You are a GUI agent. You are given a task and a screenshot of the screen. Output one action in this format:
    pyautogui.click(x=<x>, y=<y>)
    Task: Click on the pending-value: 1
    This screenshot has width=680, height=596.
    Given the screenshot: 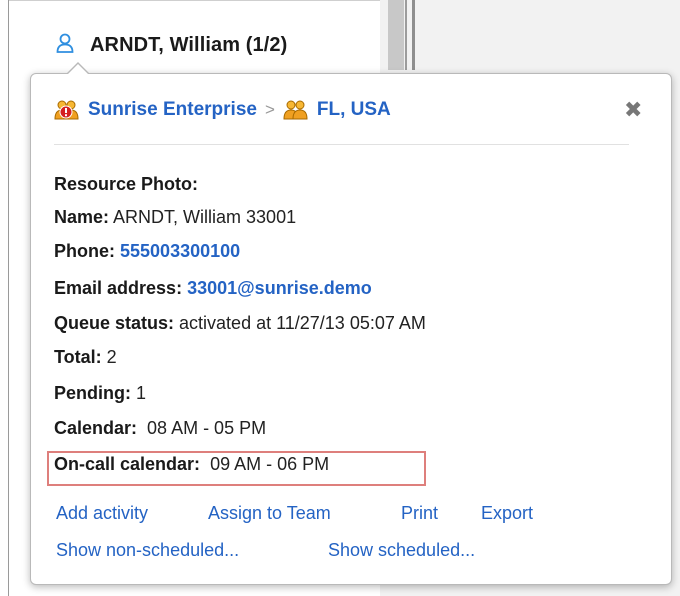 What is the action you would take?
    pyautogui.click(x=139, y=393)
    